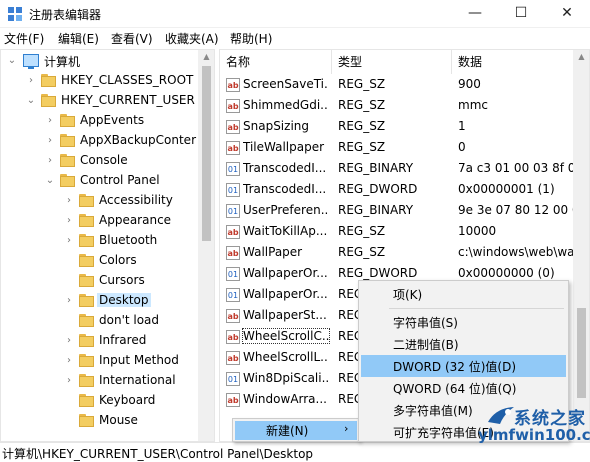 The width and height of the screenshot is (590, 462). I want to click on value-row: ab ShimmedGdi... REG_SZ mmc, so click(404, 106).